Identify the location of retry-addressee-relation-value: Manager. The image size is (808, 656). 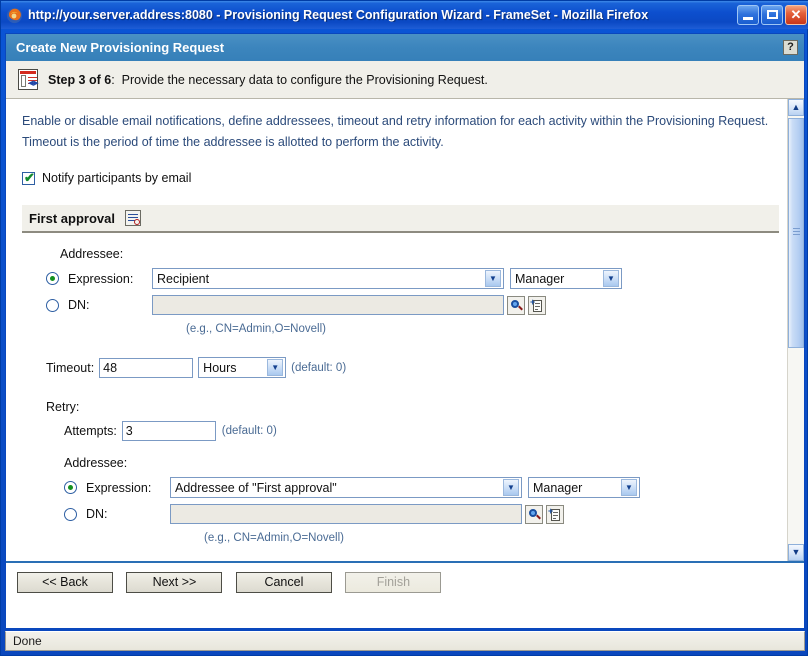
(558, 487).